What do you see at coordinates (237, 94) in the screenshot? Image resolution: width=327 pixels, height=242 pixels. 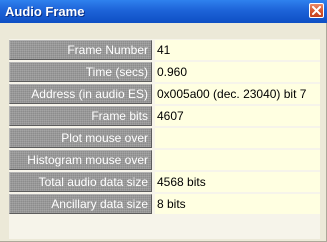 I see `field-value-address: 0x005a00 (dec. 23040) bit 7` at bounding box center [237, 94].